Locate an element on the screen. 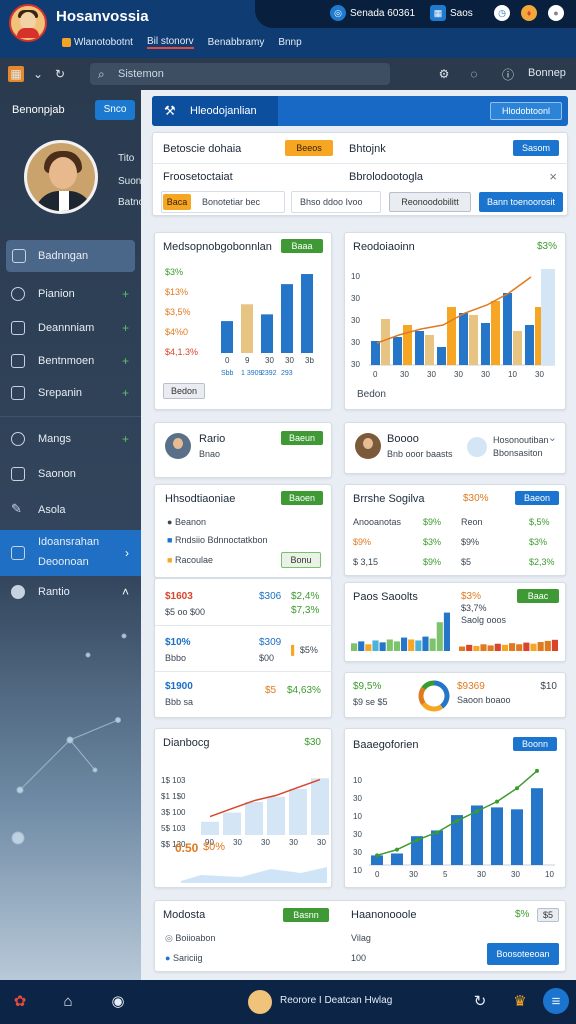  status-item-2: ▦ Saos is located at coordinates (451, 13).